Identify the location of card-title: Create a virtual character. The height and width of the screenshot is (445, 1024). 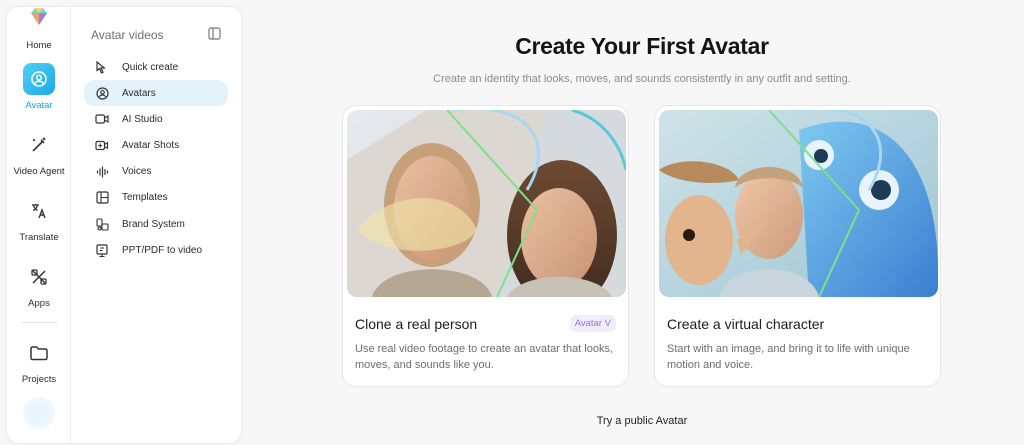
(746, 324).